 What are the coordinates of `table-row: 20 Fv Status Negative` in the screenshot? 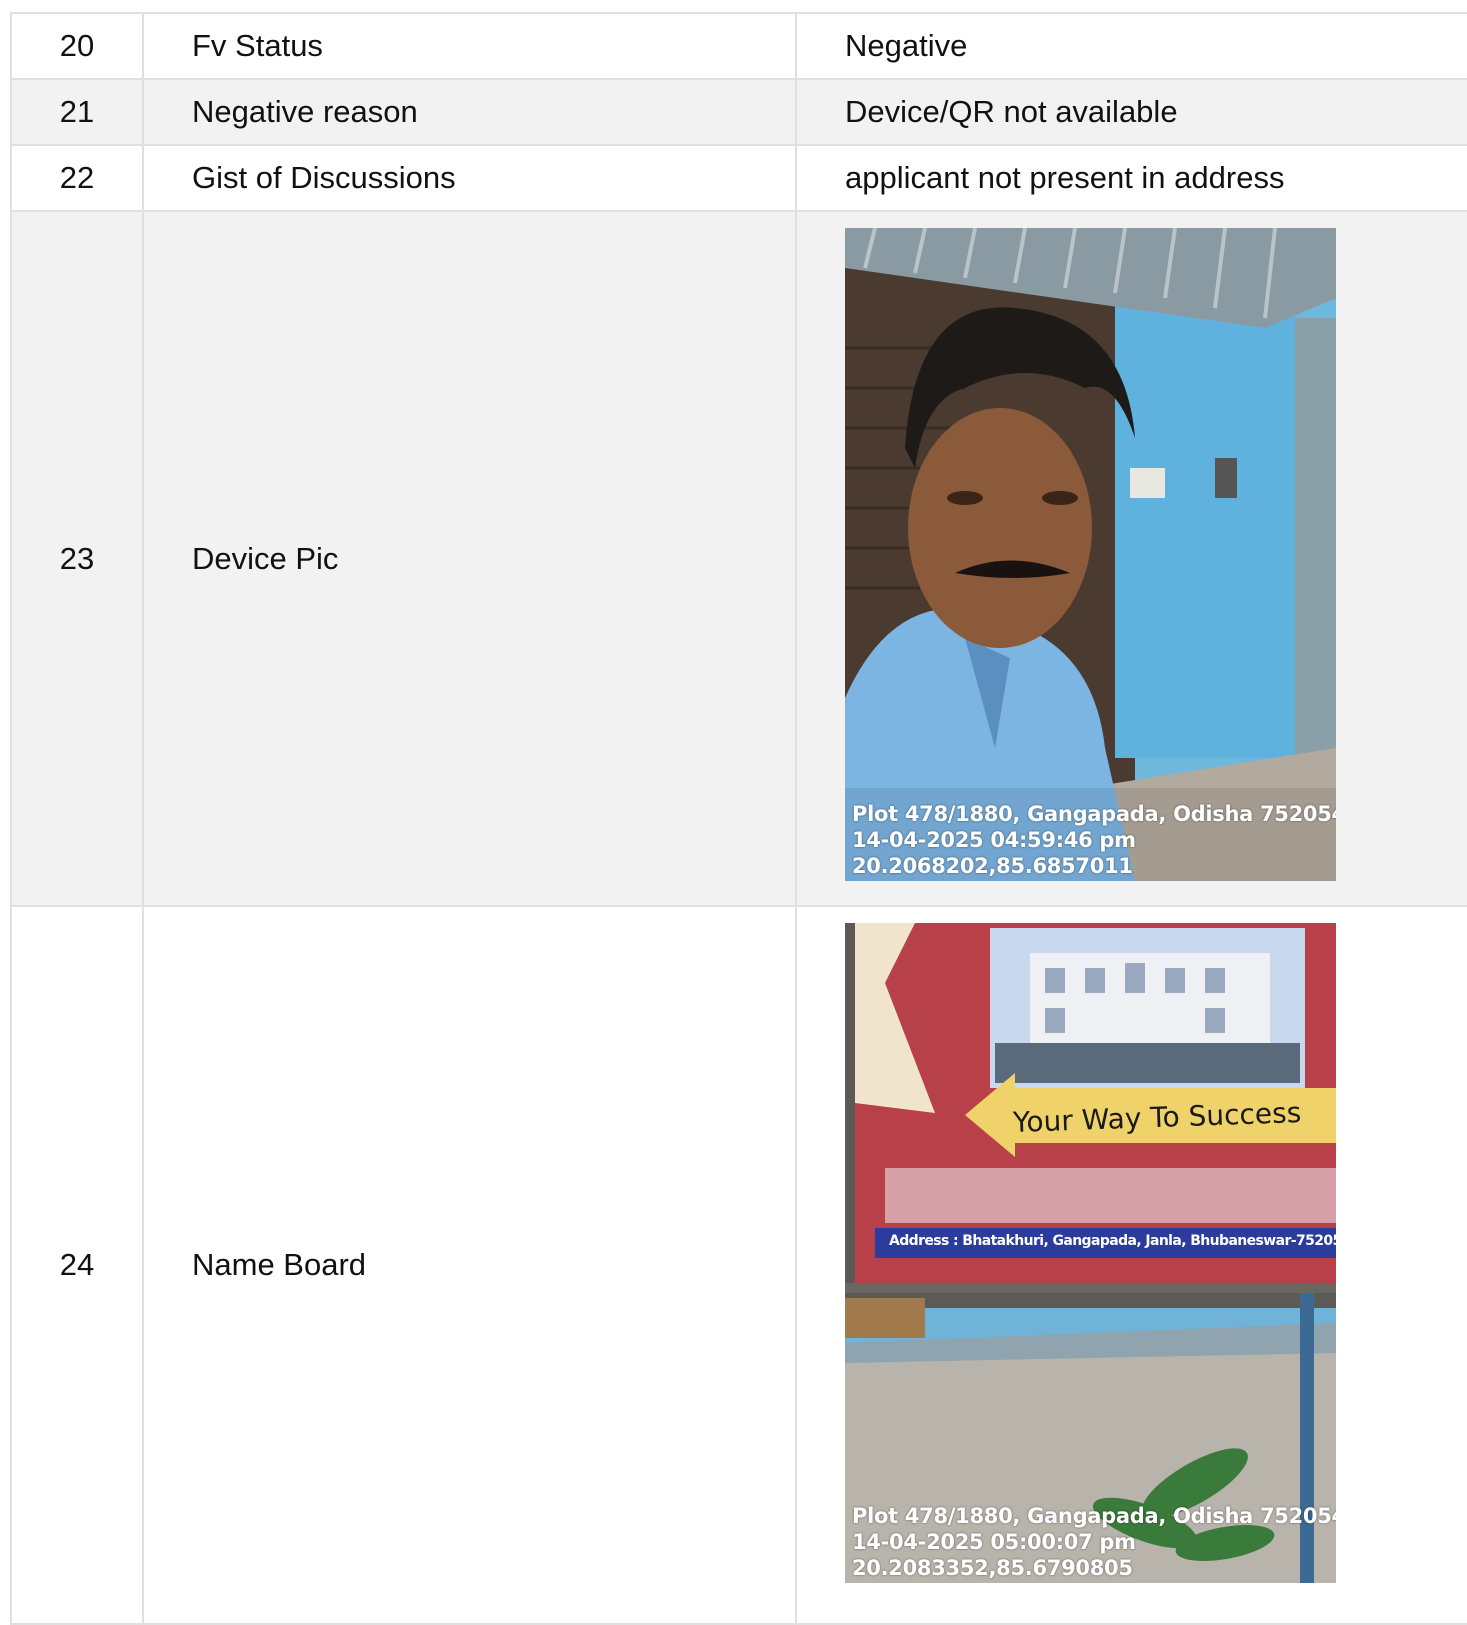 It's located at (738, 46).